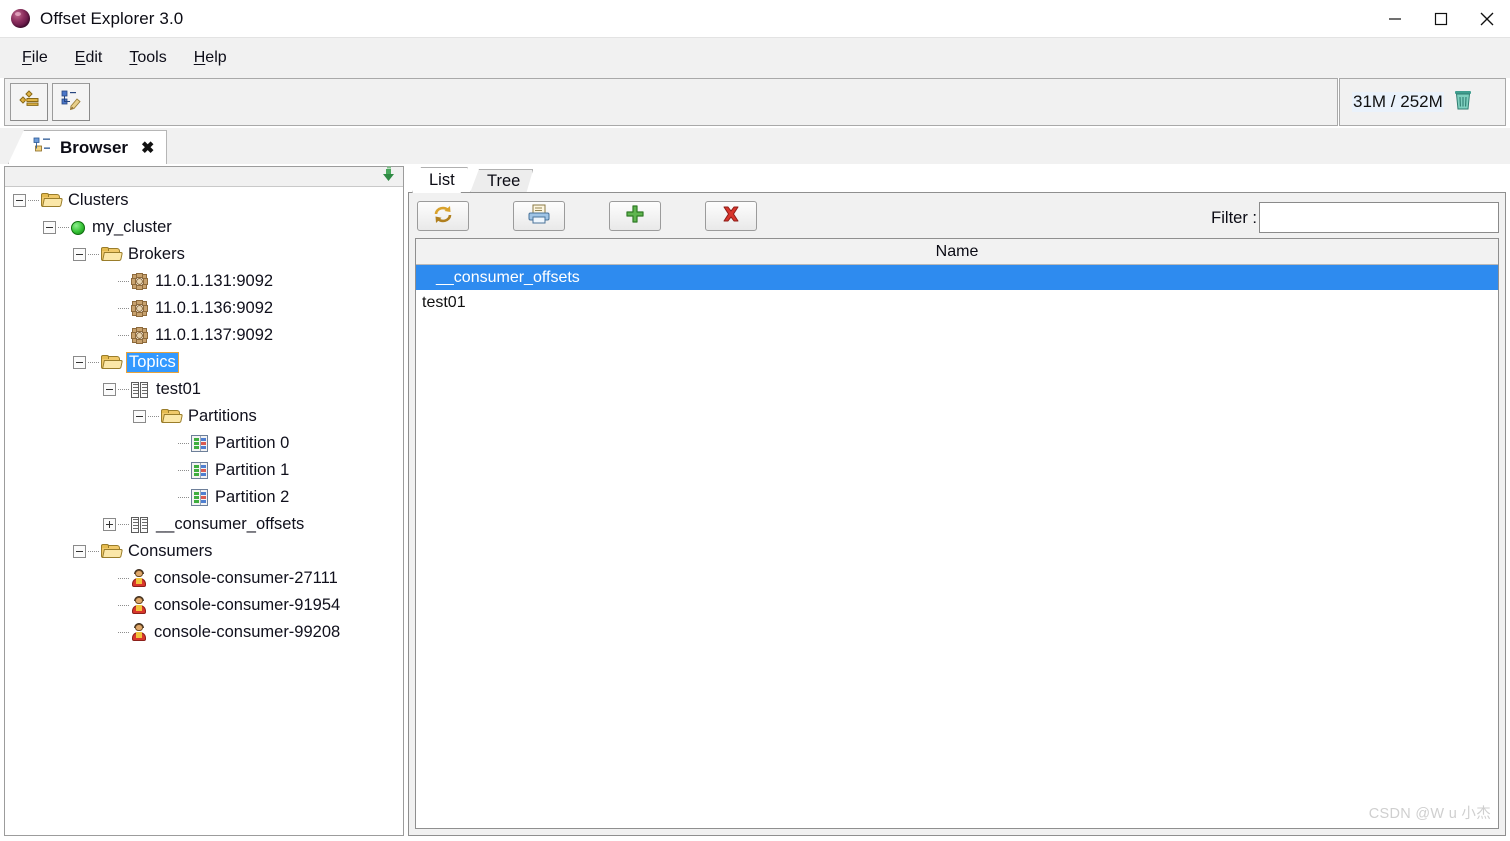 Image resolution: width=1510 pixels, height=841 pixels. What do you see at coordinates (112, 551) in the screenshot?
I see `folder-icon` at bounding box center [112, 551].